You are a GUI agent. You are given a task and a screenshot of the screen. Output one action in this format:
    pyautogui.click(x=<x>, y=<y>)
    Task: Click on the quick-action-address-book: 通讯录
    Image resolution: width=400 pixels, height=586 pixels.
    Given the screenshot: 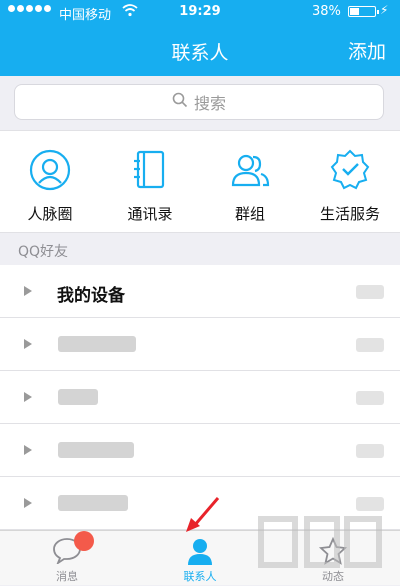 What is the action you would take?
    pyautogui.click(x=150, y=182)
    